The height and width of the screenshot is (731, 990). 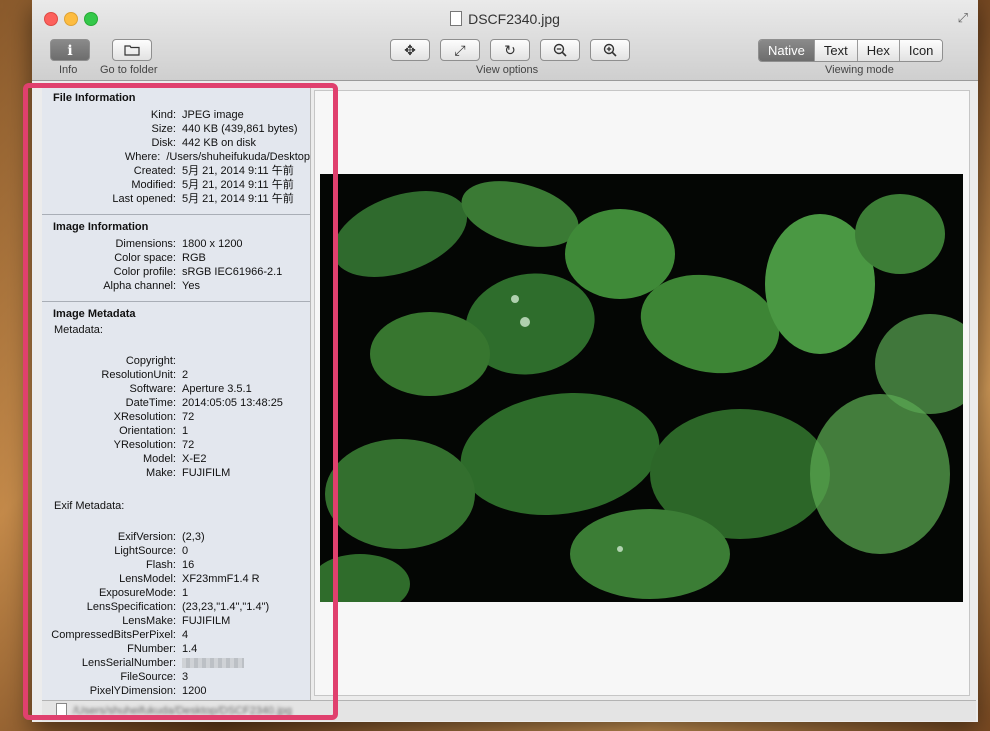 What do you see at coordinates (920, 50) in the screenshot?
I see `mode-icon: Icon` at bounding box center [920, 50].